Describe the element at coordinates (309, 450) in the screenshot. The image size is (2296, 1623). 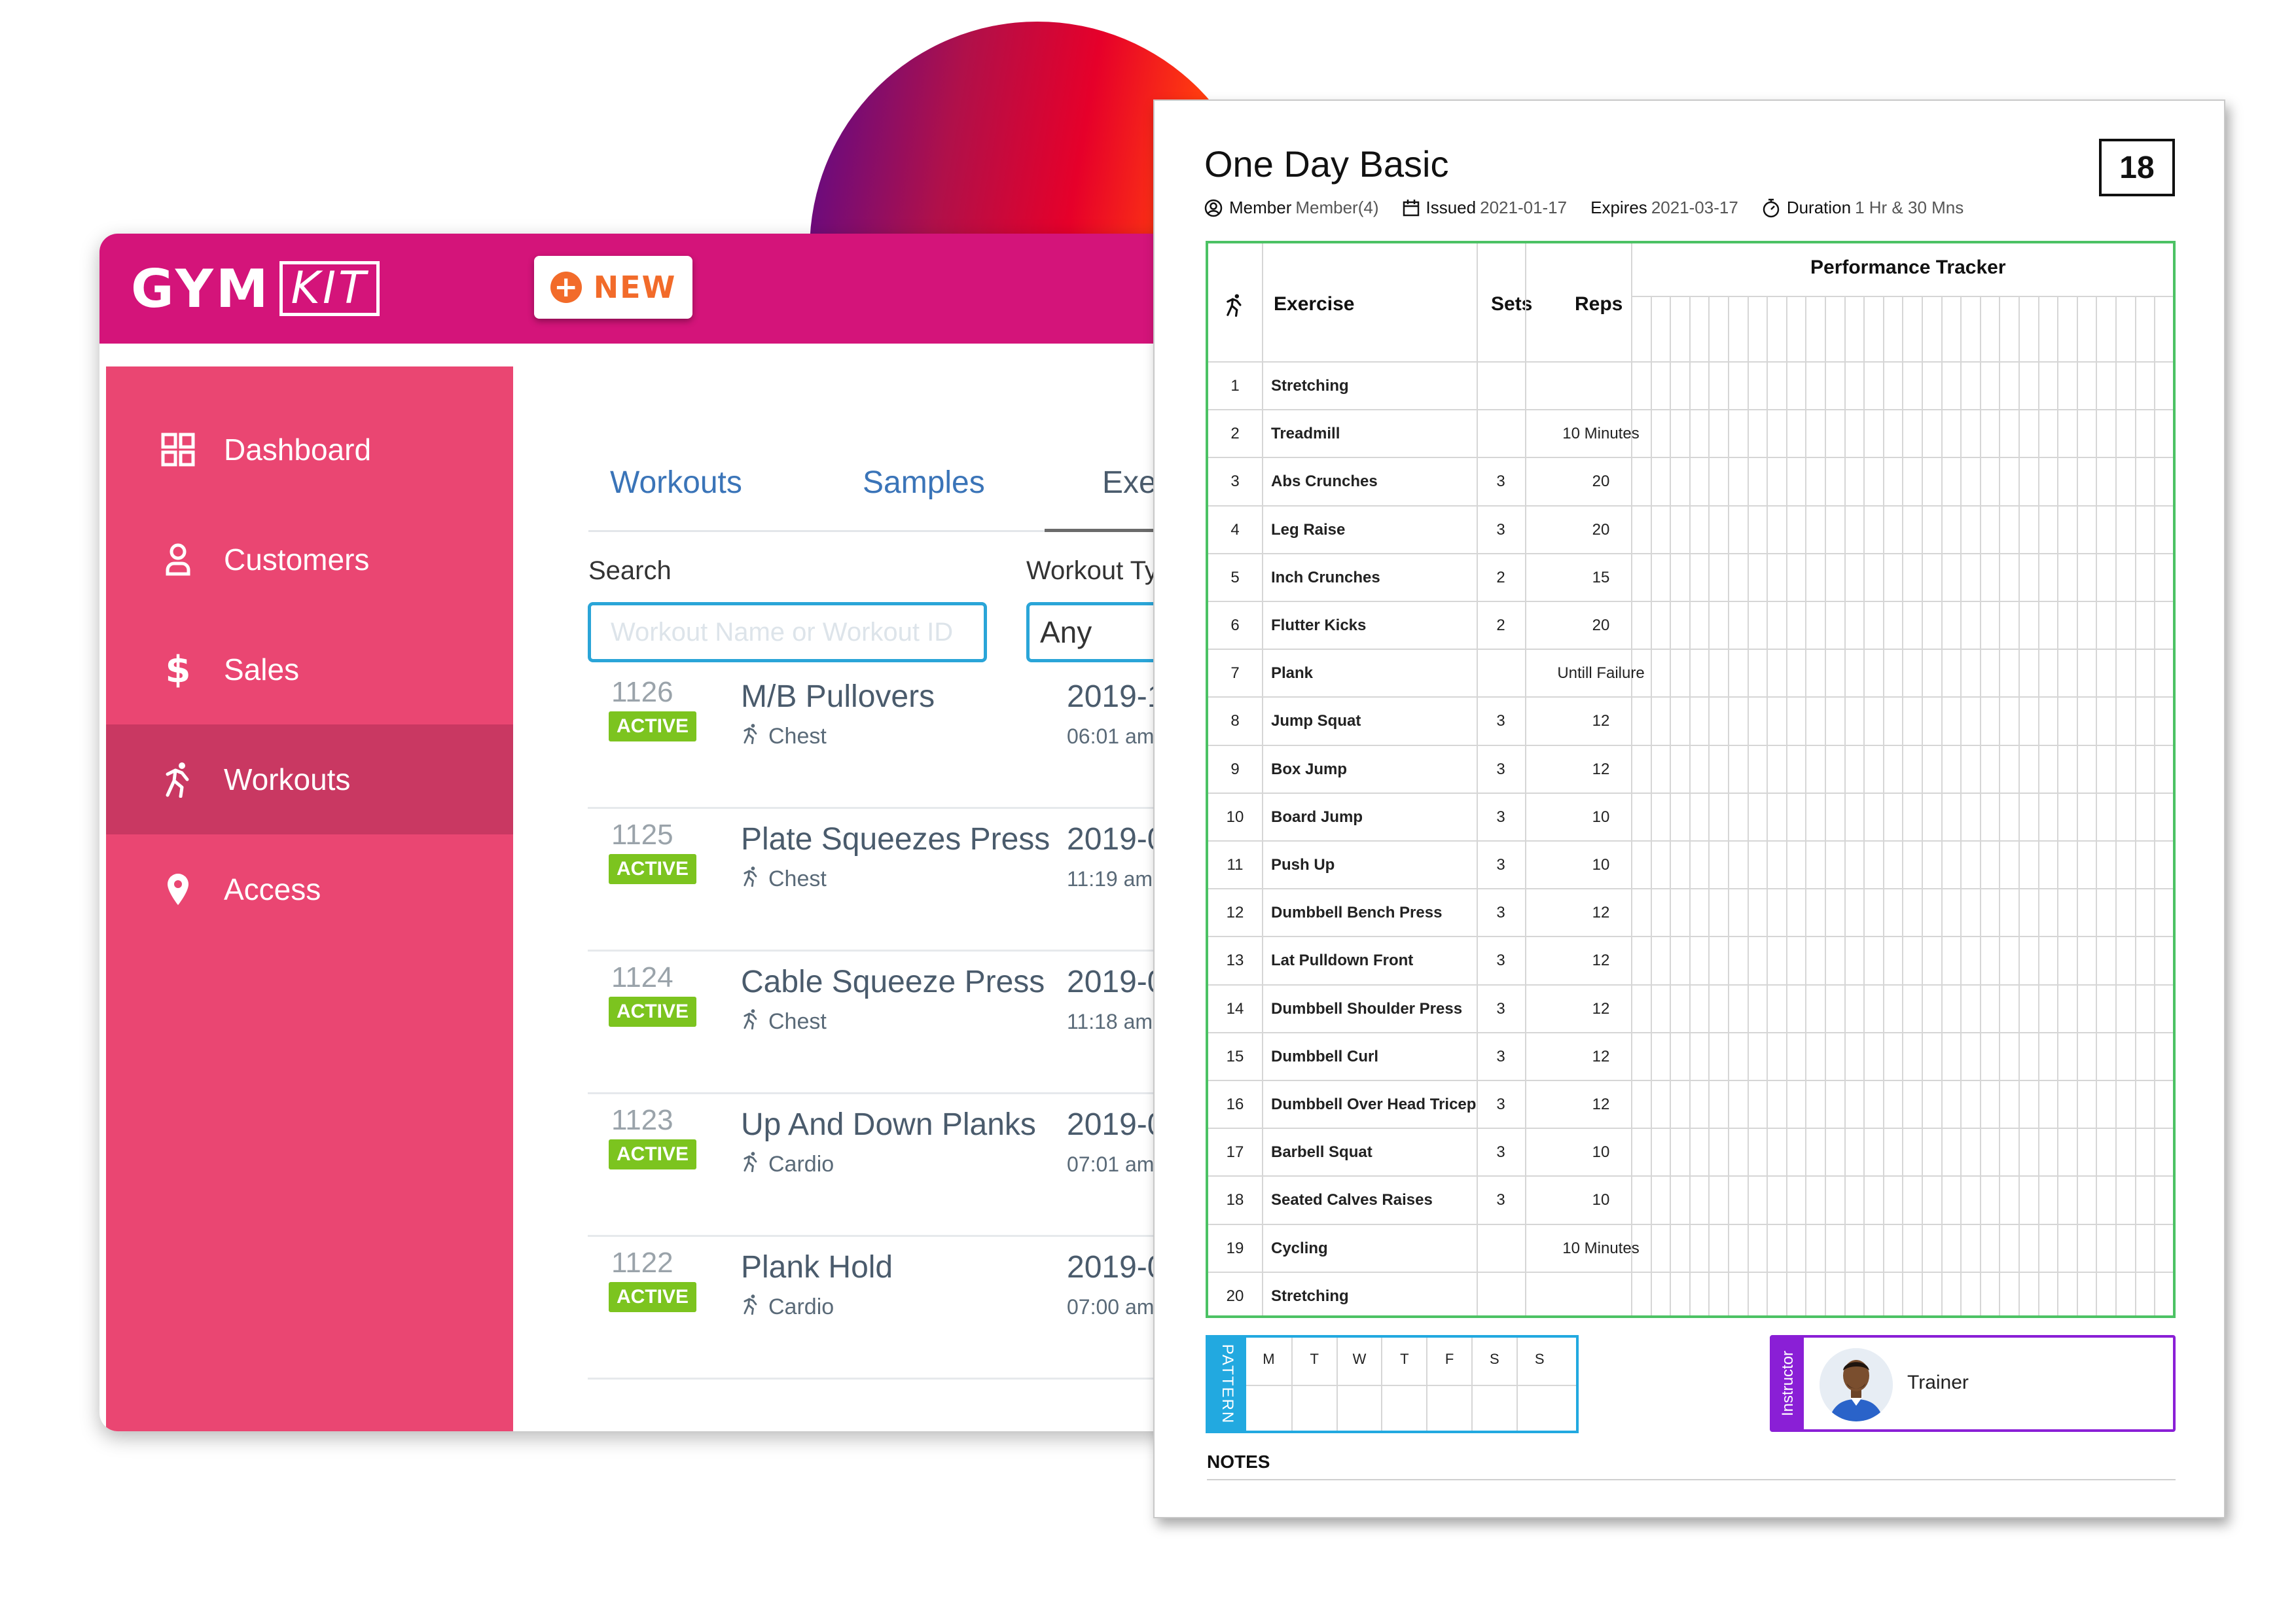
I see `sidebar-item-dashboard: Dashboard` at that location.